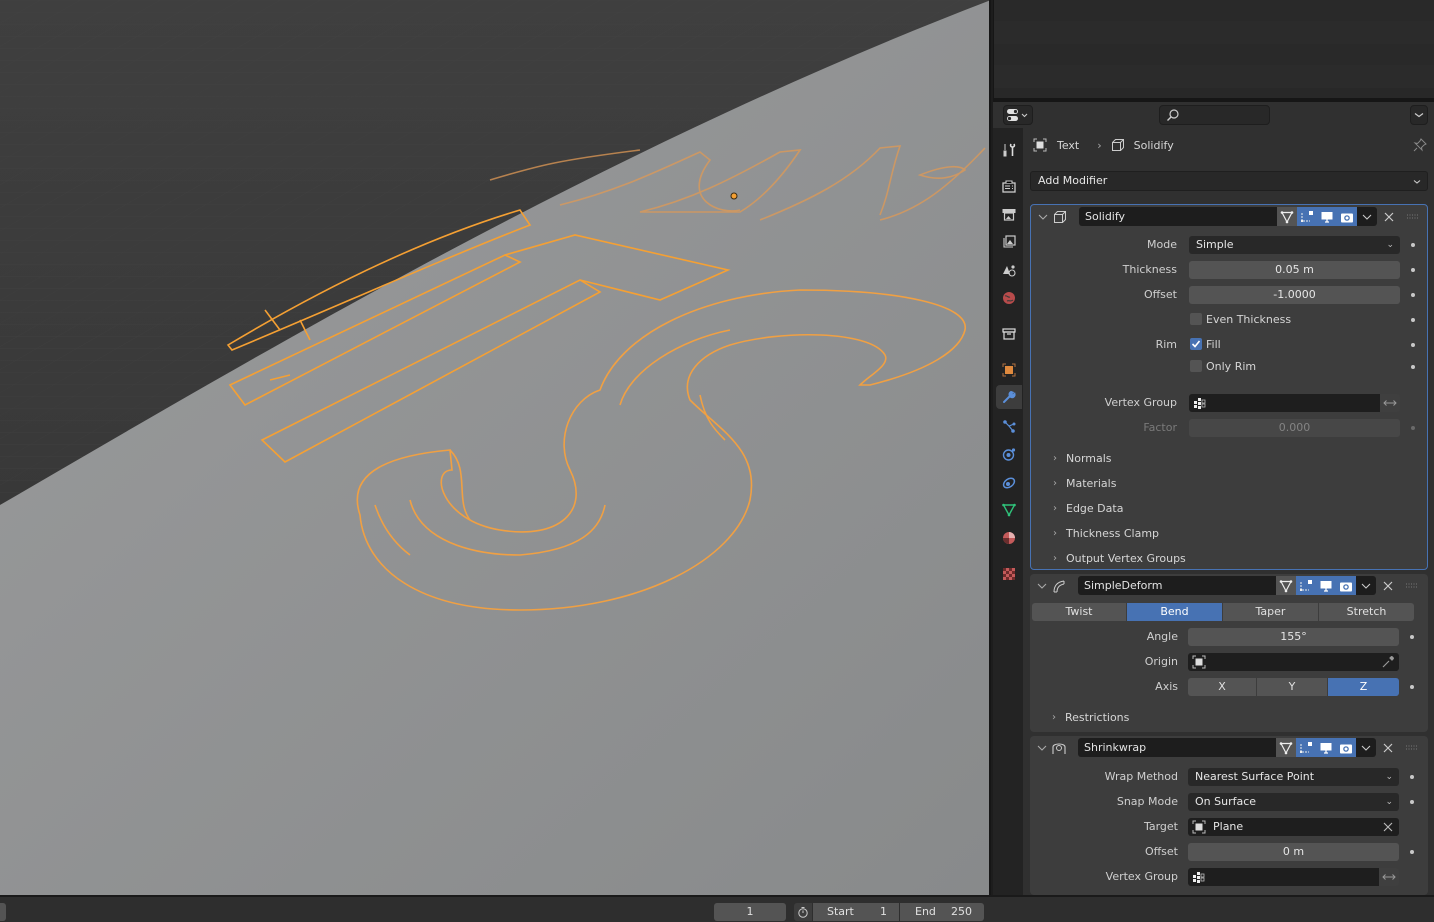 The width and height of the screenshot is (1434, 922). Describe the element at coordinates (1292, 687) in the screenshot. I see `axis-y-button: Y` at that location.